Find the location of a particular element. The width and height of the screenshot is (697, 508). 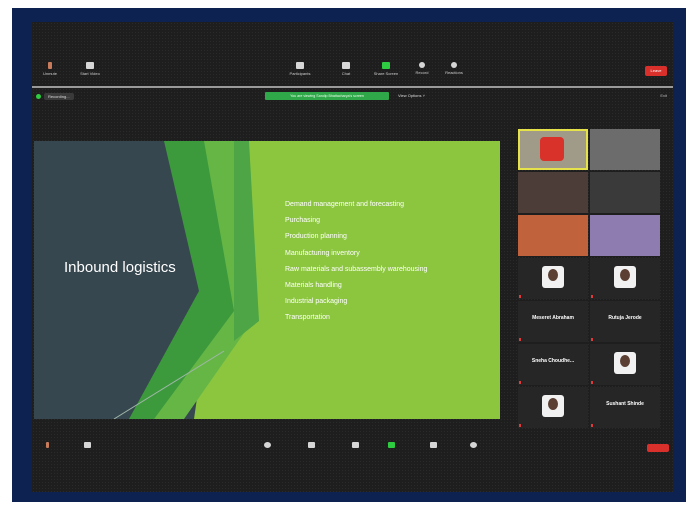

start-video-label: Start Video is located at coordinates (90, 73).